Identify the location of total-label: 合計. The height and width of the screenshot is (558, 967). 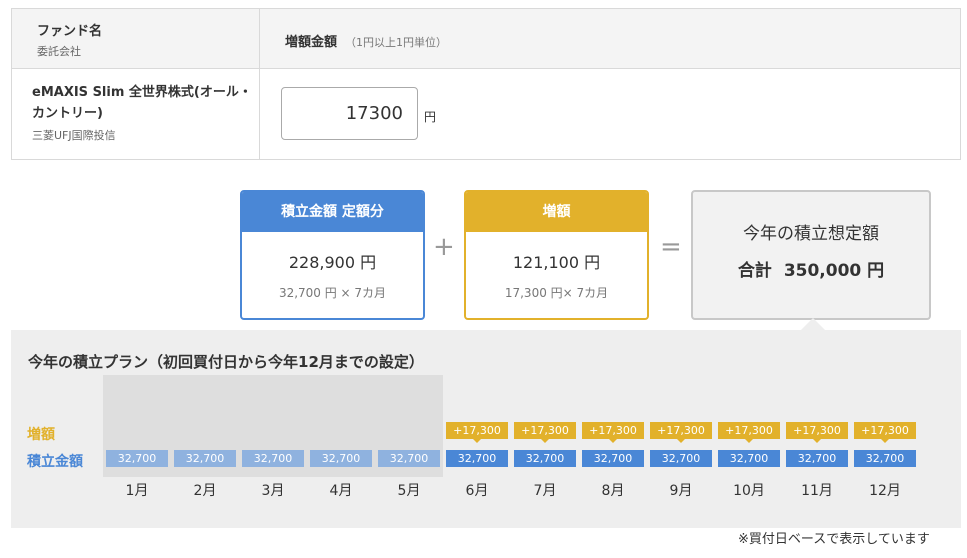
(754, 271).